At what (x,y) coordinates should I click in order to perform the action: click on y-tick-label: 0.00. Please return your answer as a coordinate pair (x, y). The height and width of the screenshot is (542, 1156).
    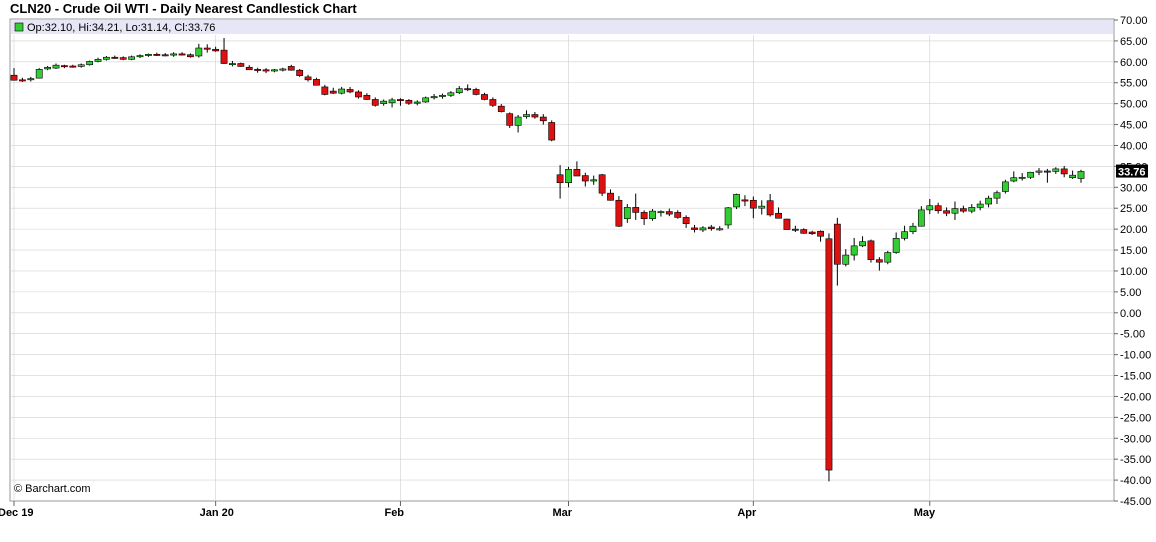
    Looking at the image, I should click on (1130, 314).